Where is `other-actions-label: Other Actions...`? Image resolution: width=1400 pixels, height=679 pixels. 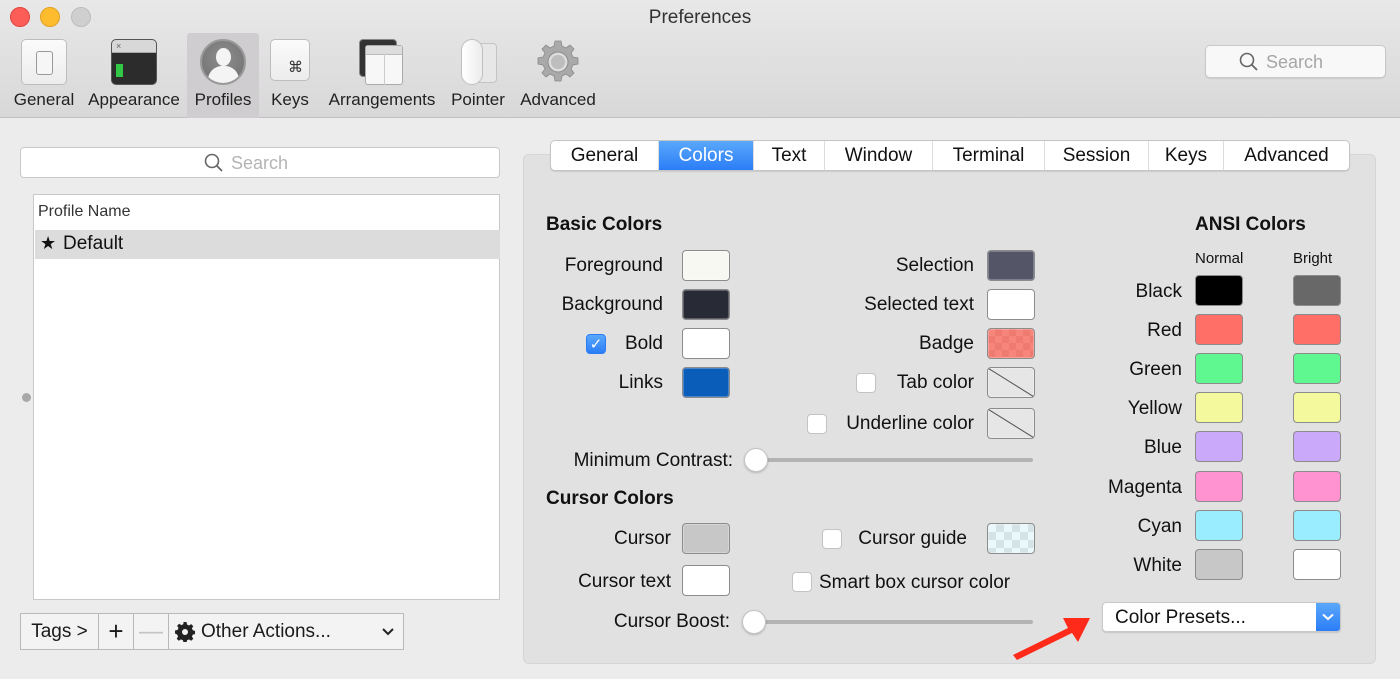 other-actions-label: Other Actions... is located at coordinates (266, 631).